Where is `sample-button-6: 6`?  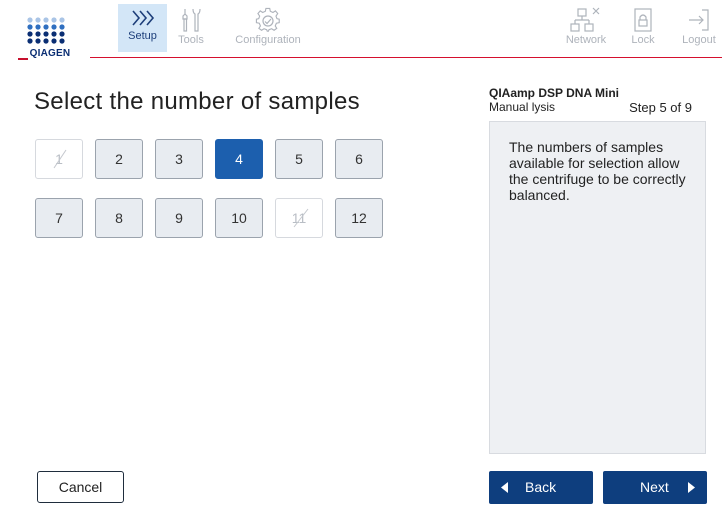
sample-button-6: 6 is located at coordinates (359, 159).